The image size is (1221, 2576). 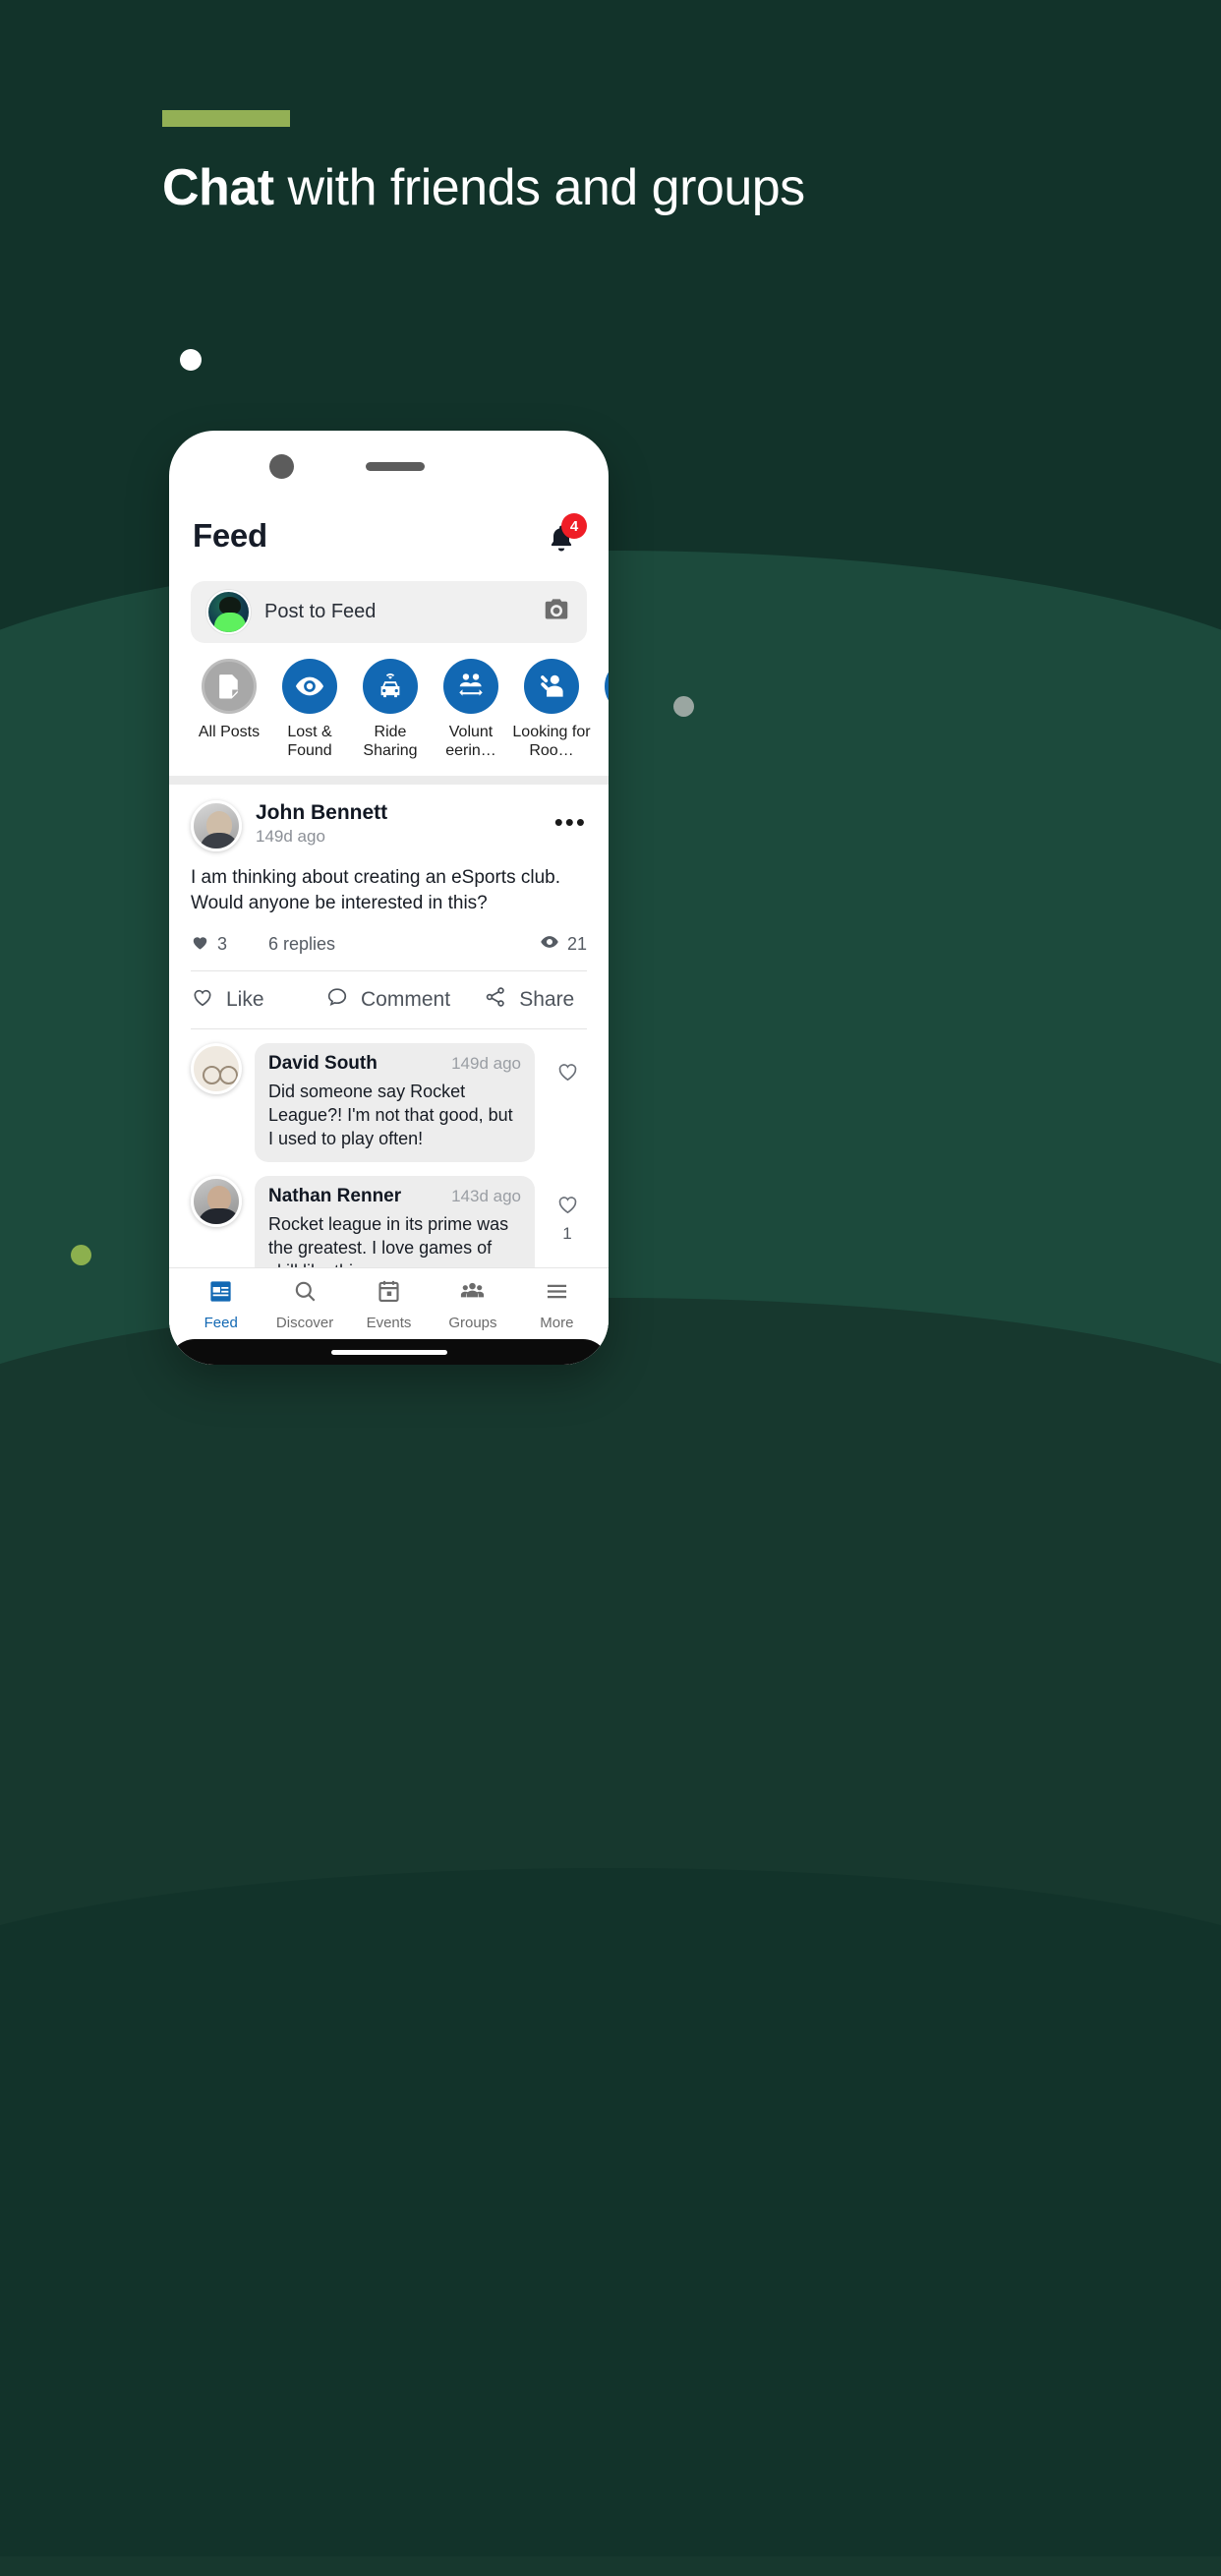 I want to click on decorative-dot-grey, so click(x=684, y=706).